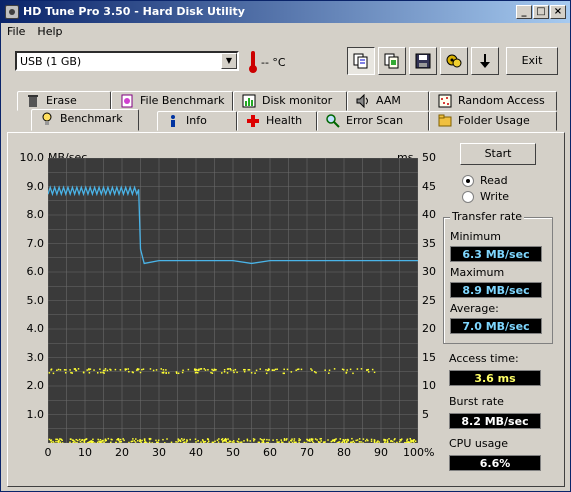  I want to click on y-right-tick-label: 30, so click(429, 271).